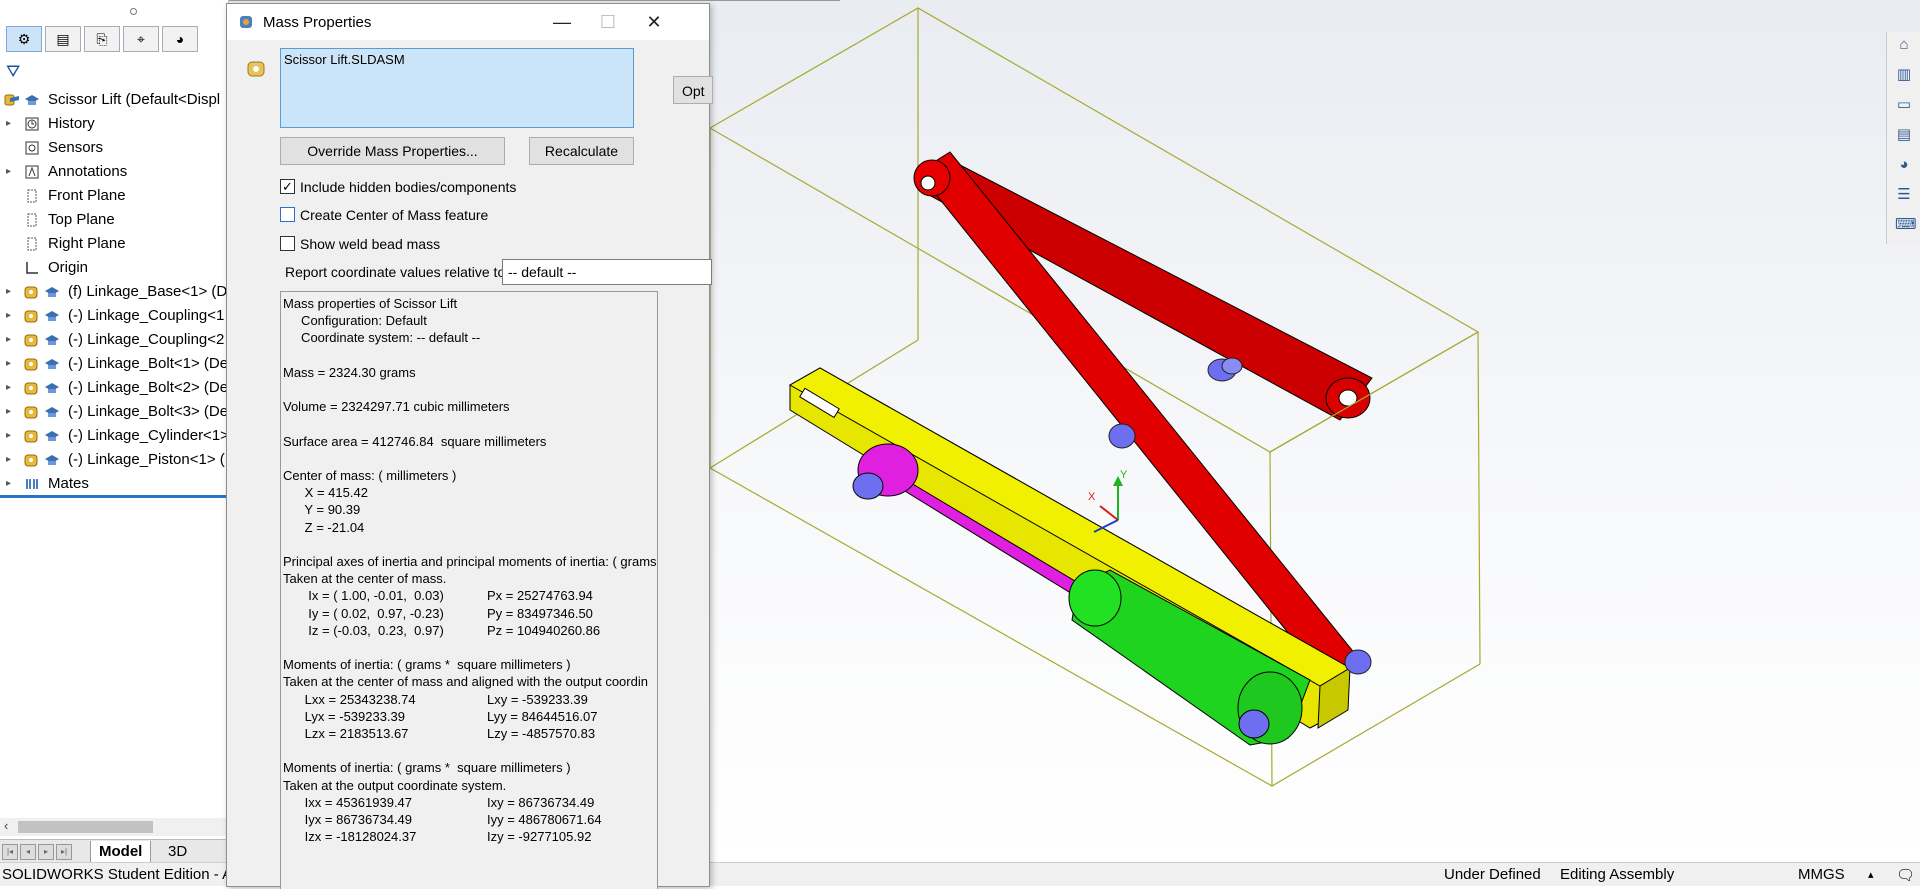 The image size is (1920, 889). I want to click on coordinate-system-select: -- default --, so click(607, 272).